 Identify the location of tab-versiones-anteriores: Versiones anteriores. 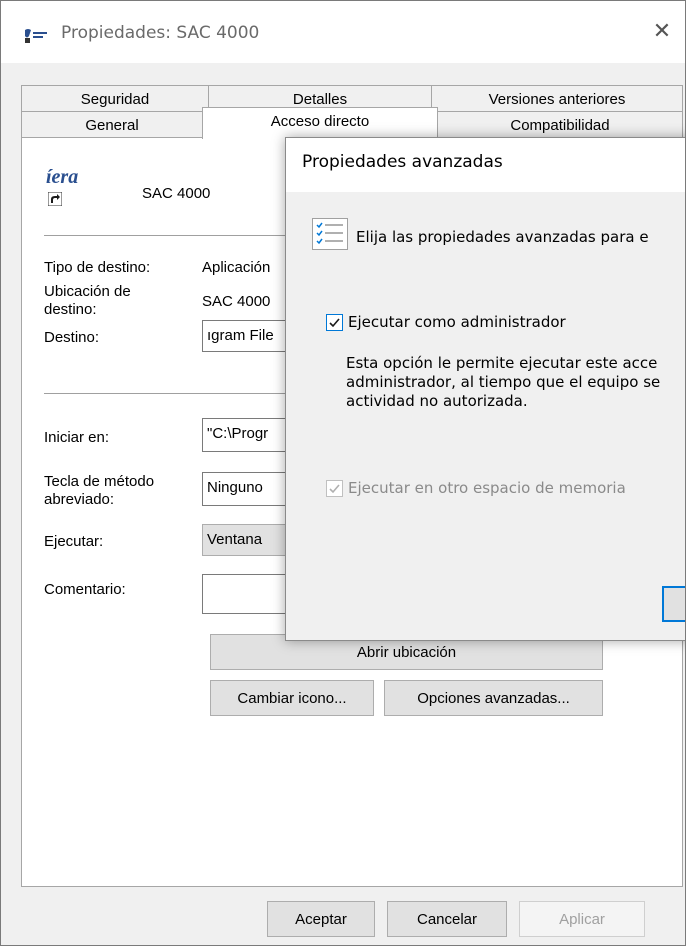
(557, 99).